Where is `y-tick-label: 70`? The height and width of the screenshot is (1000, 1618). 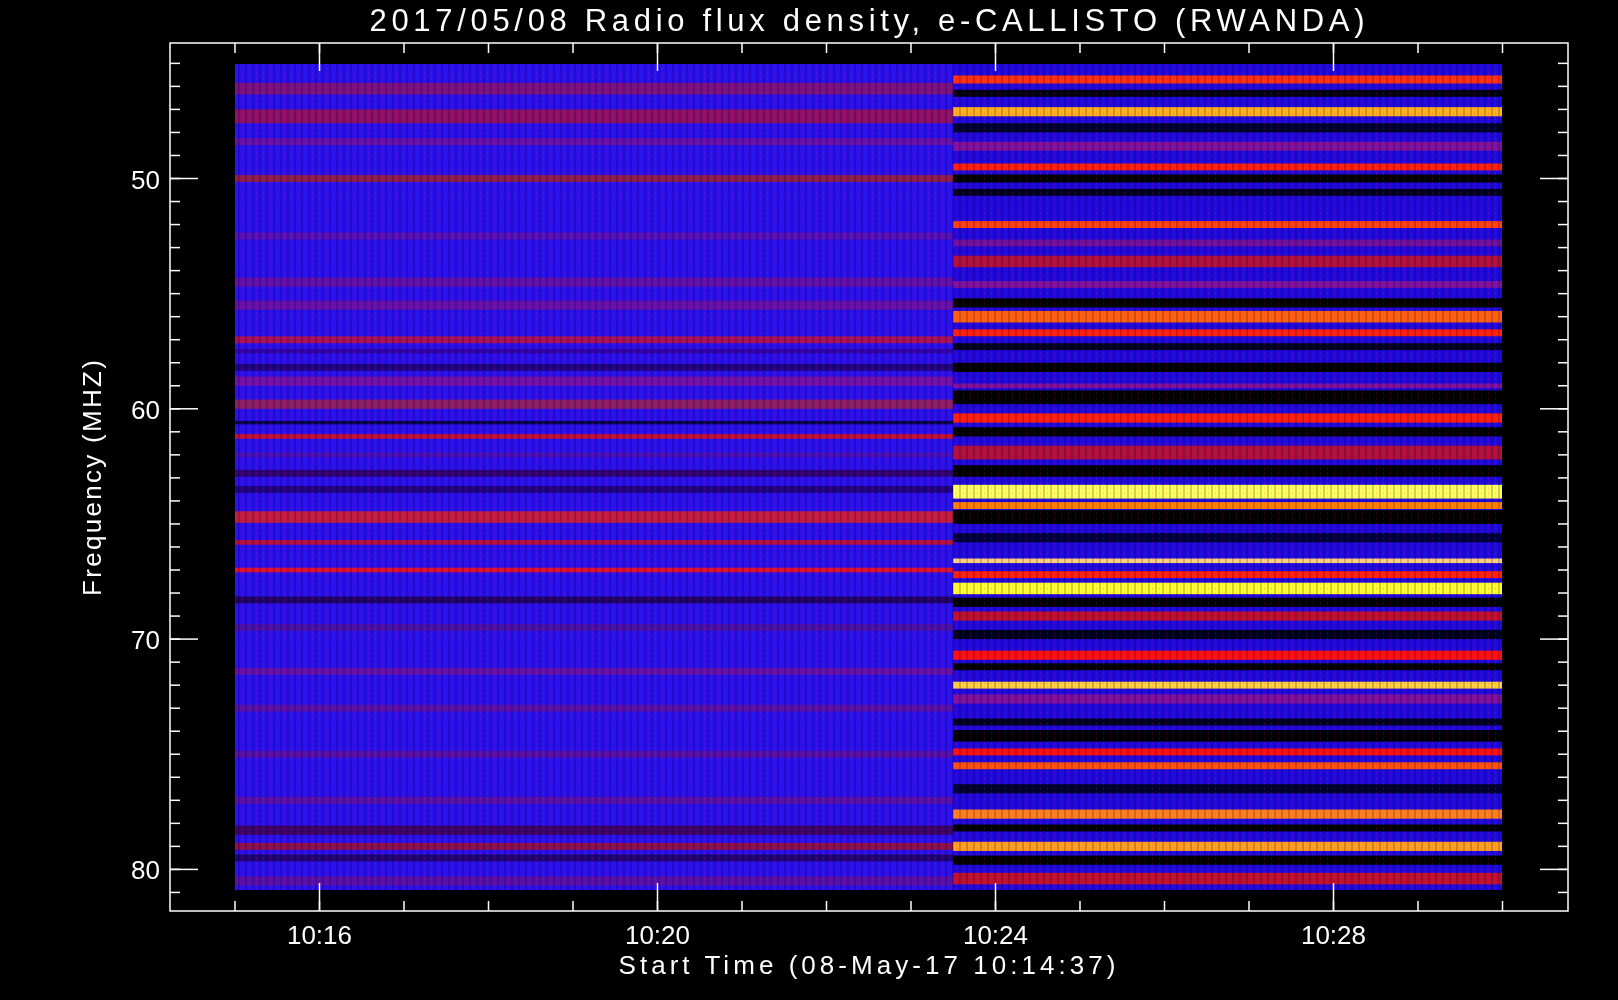
y-tick-label: 70 is located at coordinates (145, 640).